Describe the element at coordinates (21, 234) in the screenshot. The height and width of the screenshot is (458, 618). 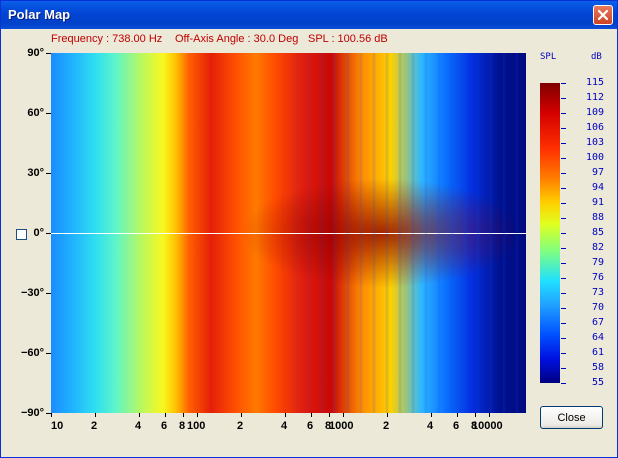
I see `zero-angle-checkbox` at that location.